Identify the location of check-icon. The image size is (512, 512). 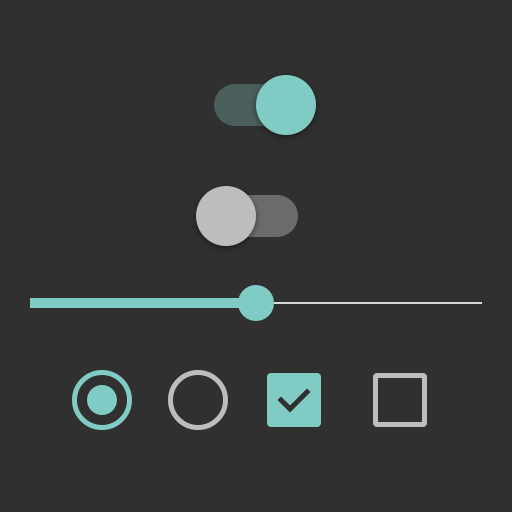
(294, 400).